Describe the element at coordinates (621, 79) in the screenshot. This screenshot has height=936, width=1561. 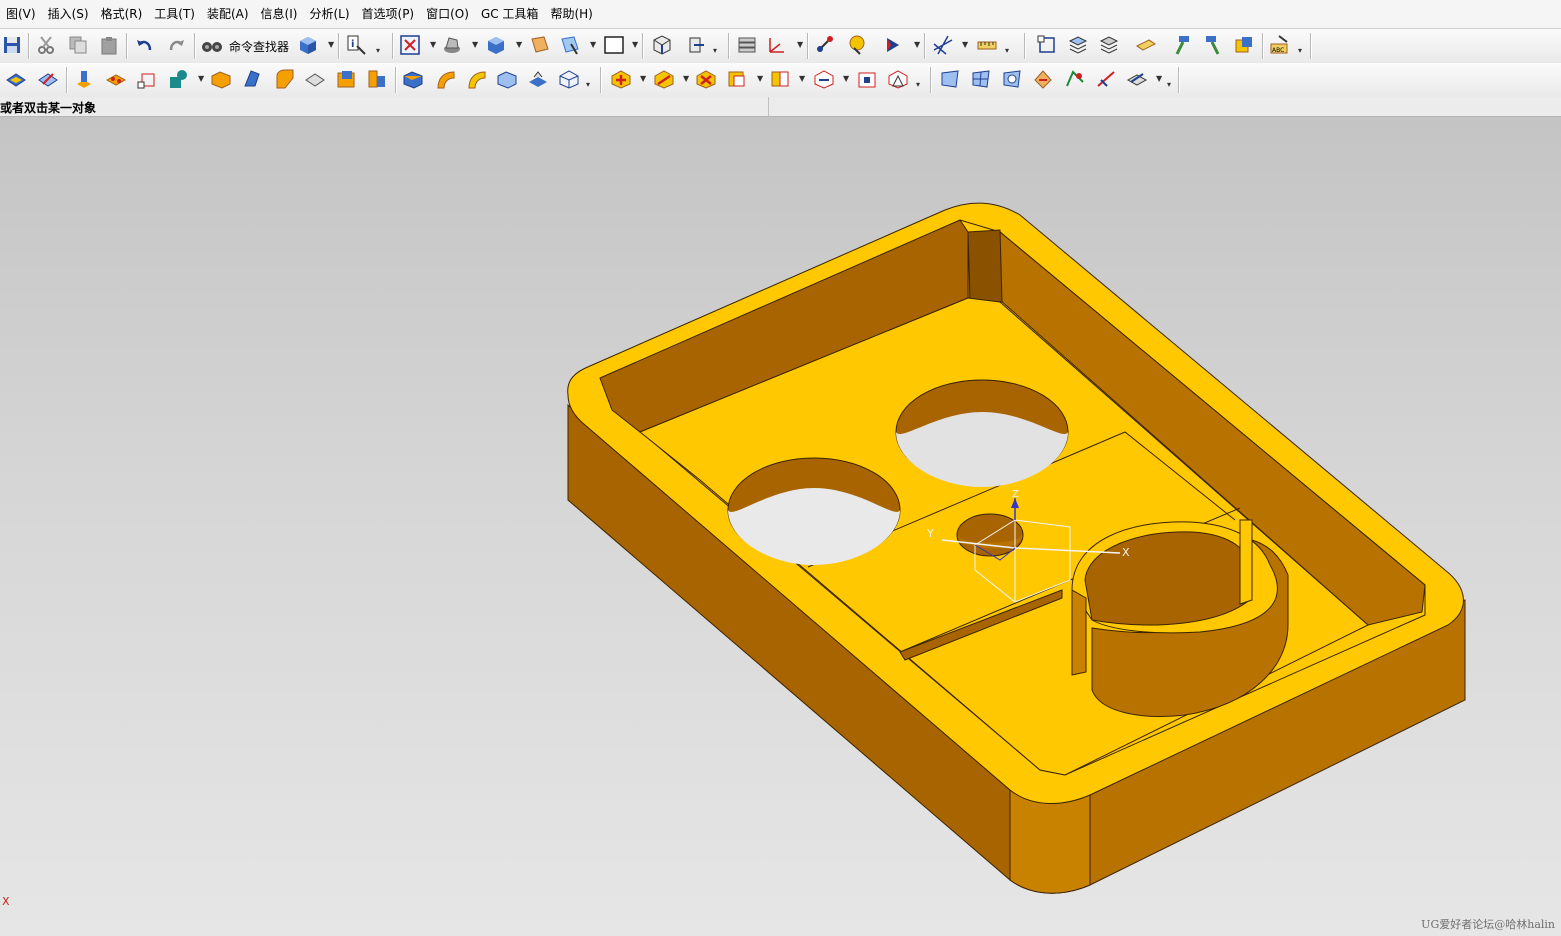
I see `unite-icon` at that location.